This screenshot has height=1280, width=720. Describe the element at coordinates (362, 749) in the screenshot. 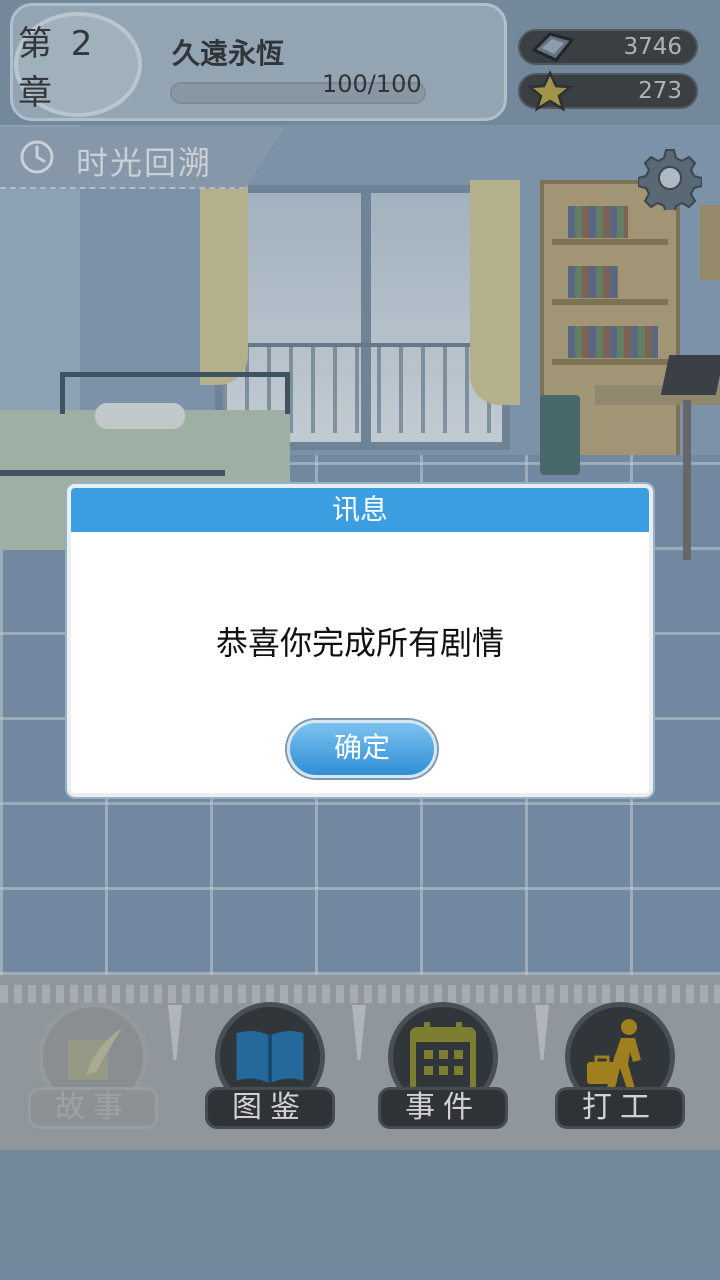

I see `confirm-button: 确定` at that location.